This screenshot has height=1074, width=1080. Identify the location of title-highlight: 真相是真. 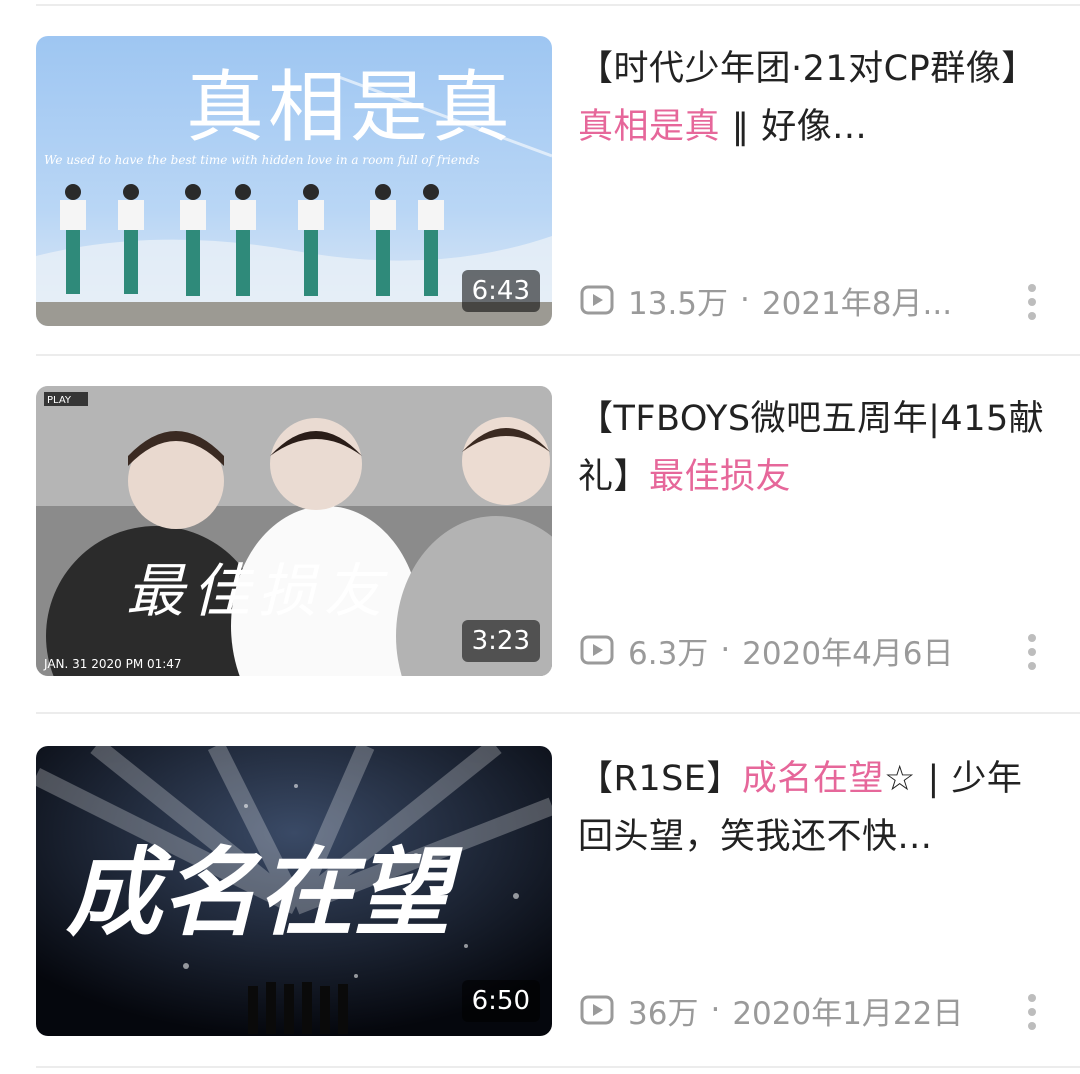
(649, 127).